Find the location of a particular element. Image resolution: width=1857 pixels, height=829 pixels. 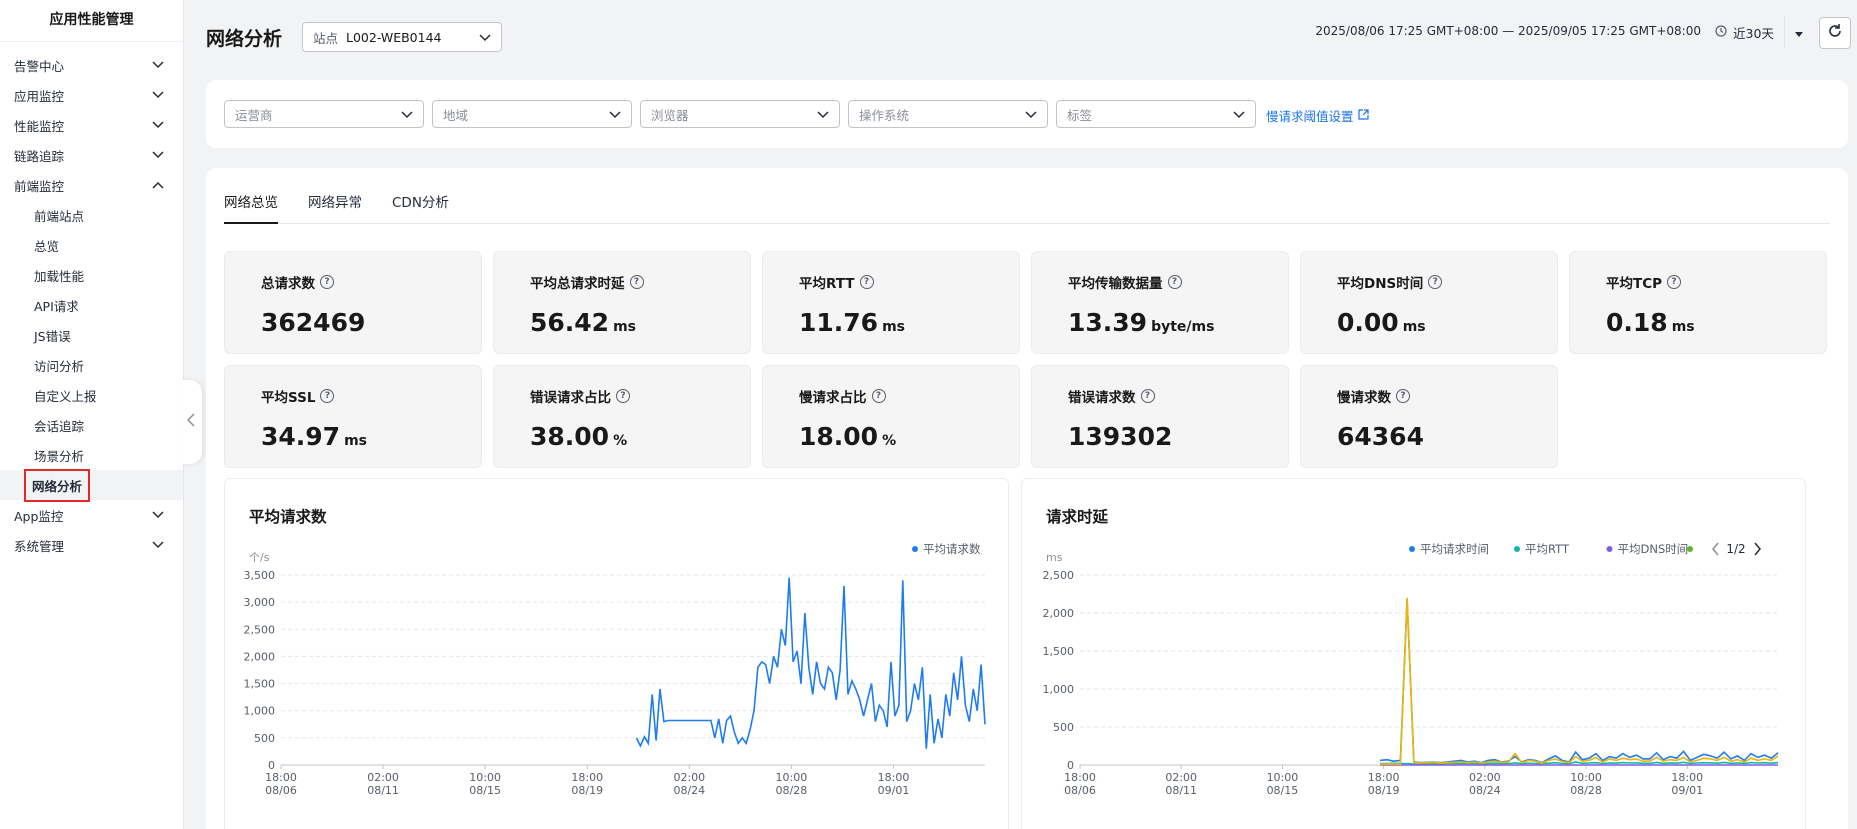

sidebar-item-label: 链路追踪 is located at coordinates (39, 156).